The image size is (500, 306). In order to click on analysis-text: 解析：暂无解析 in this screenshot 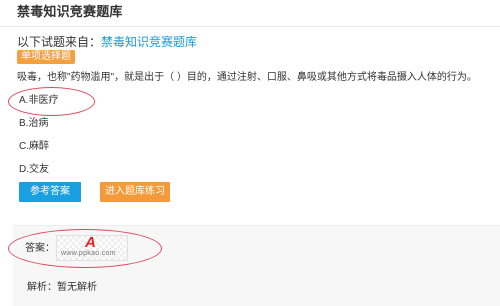, I will do `click(62, 287)`.